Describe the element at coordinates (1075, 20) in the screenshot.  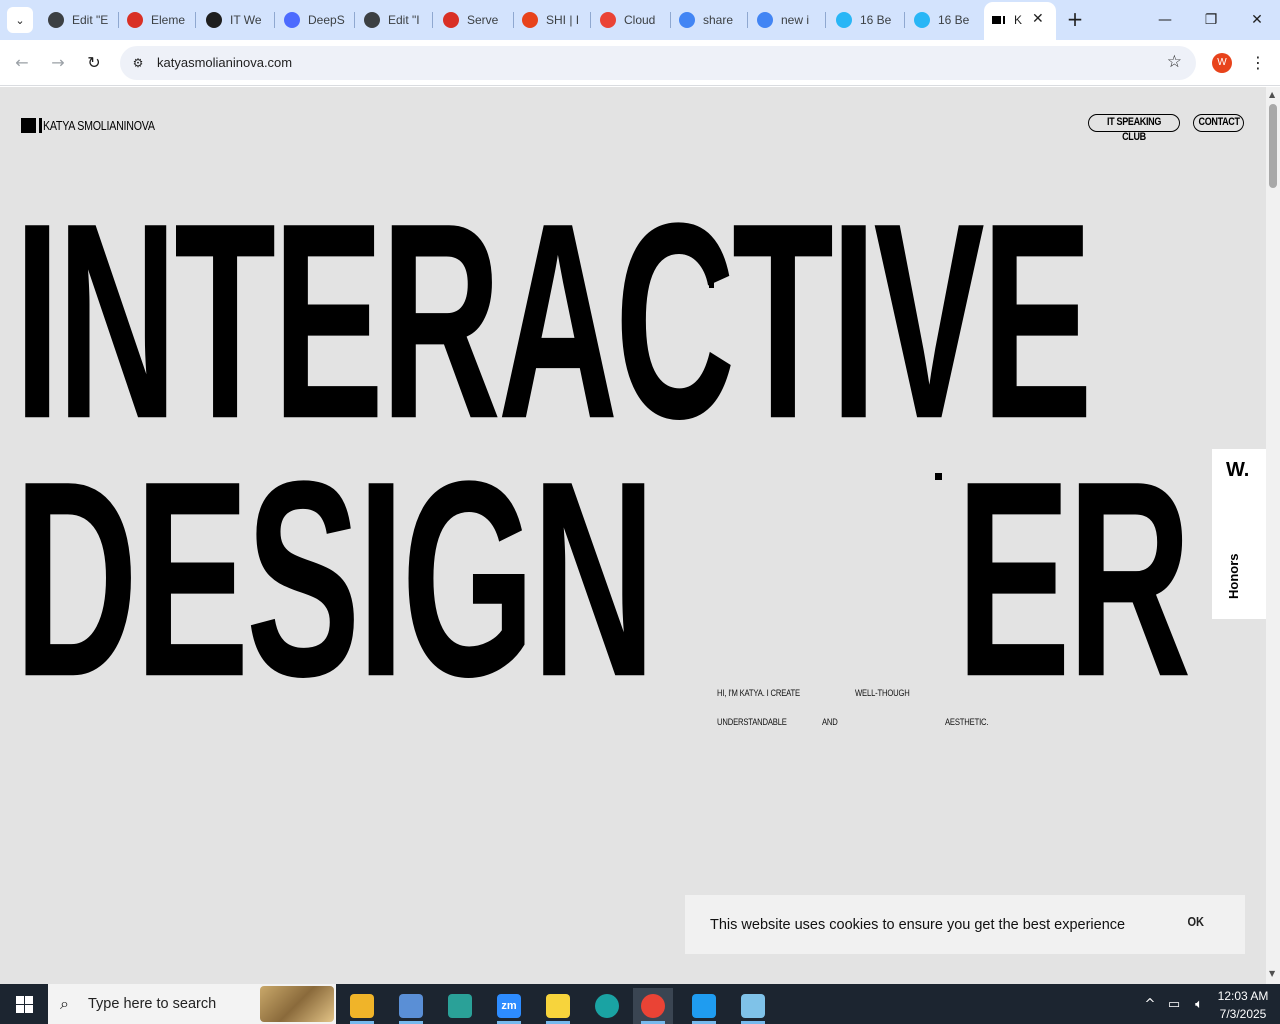
I see `new-tab-button: +` at that location.